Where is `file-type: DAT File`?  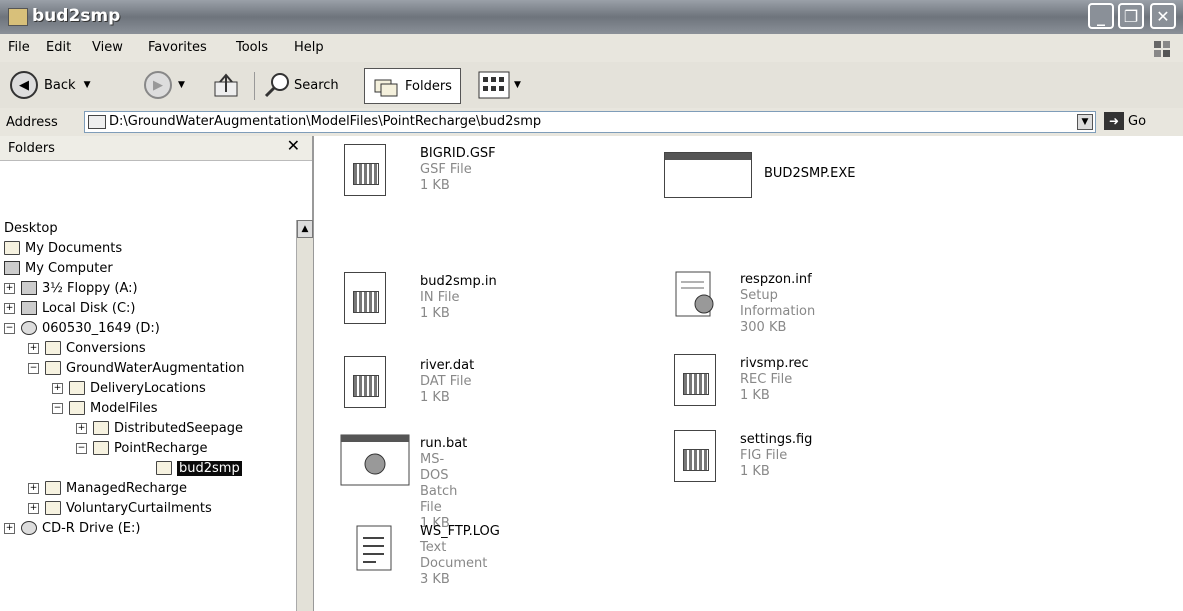 file-type: DAT File is located at coordinates (446, 381).